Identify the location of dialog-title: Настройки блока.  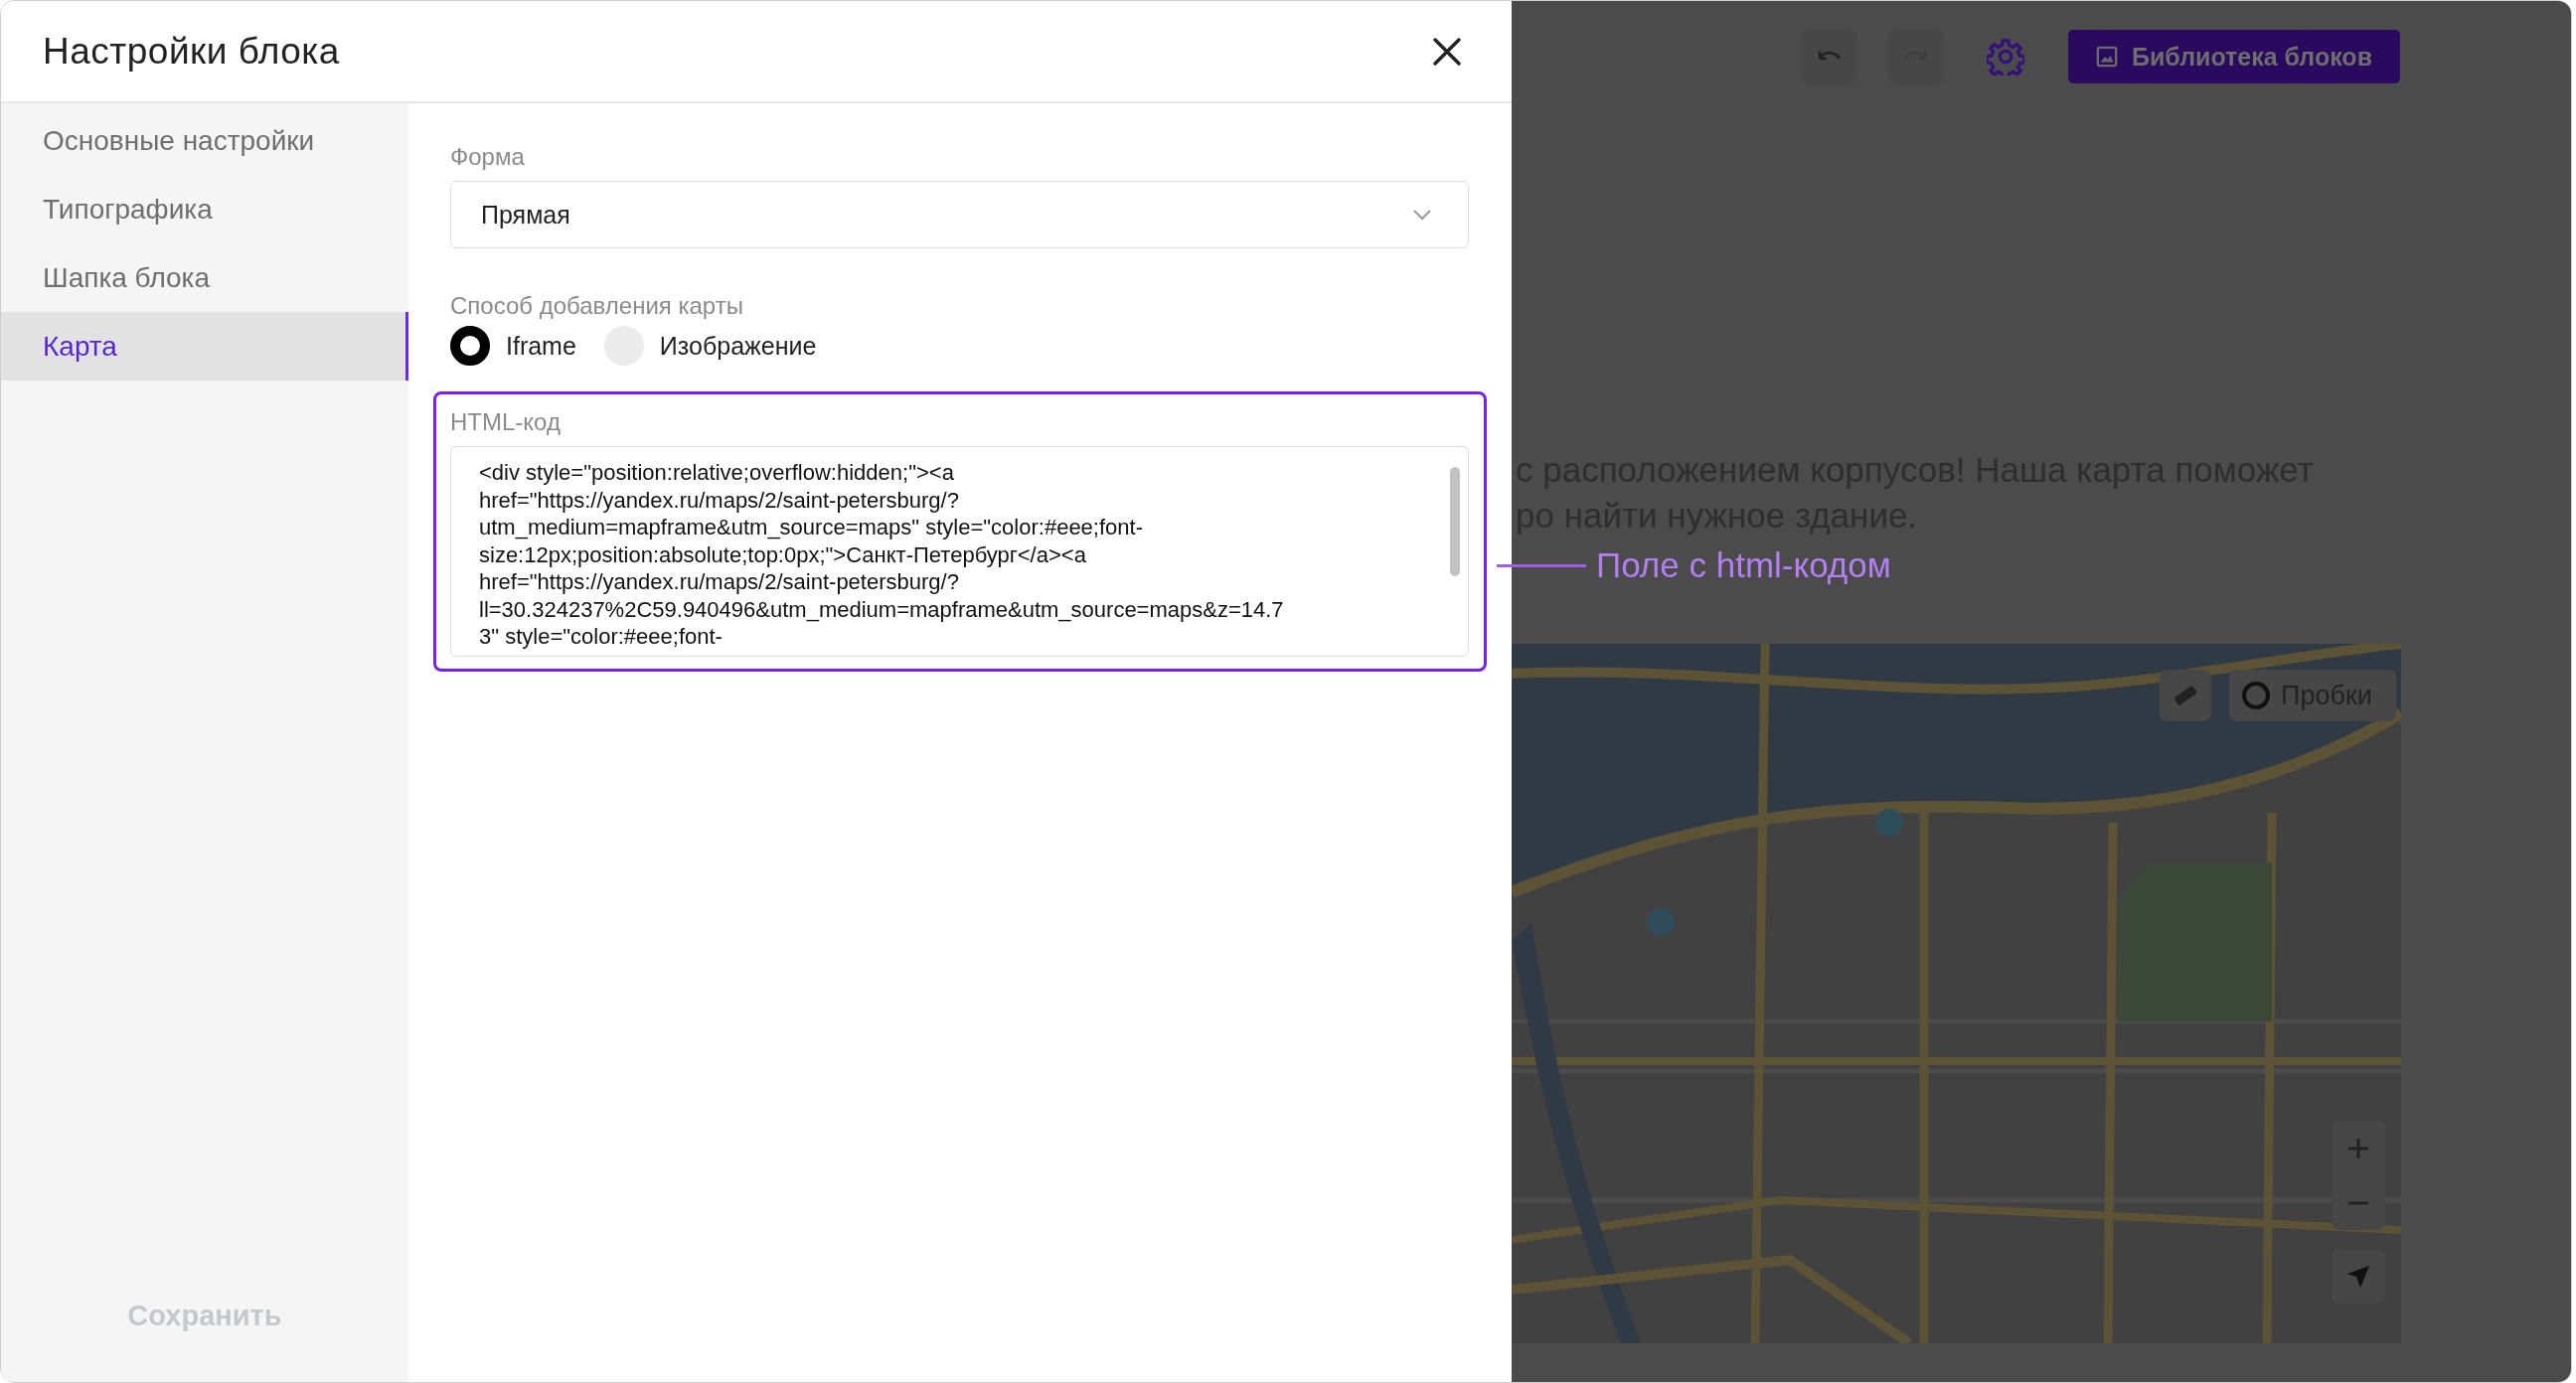
(191, 51).